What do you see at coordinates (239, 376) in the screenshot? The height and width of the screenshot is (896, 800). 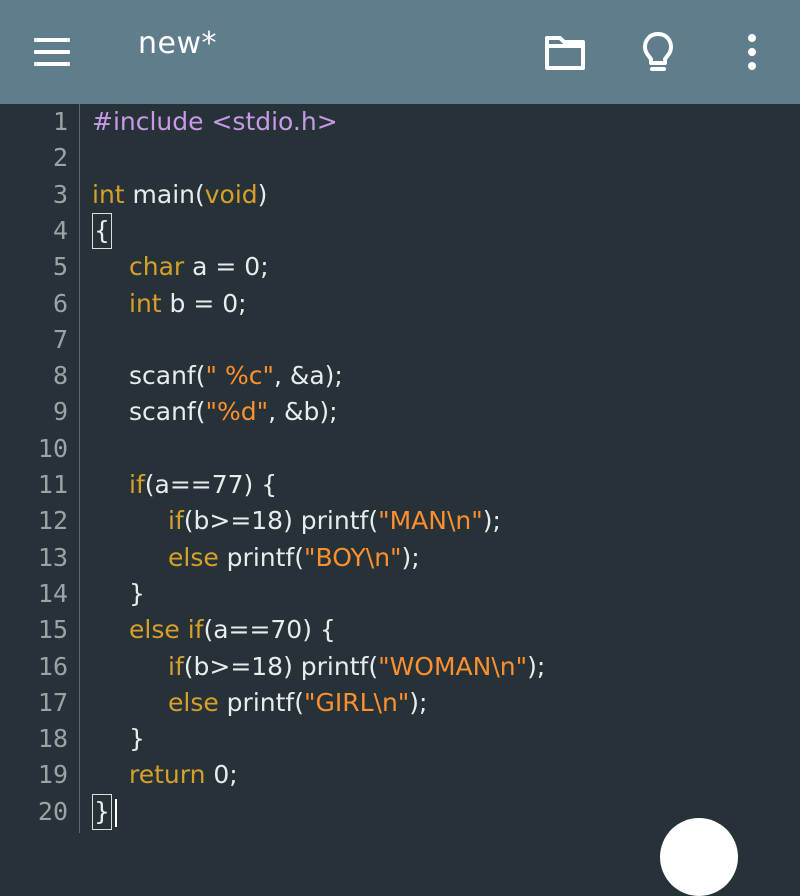 I see `code-token: " %c"` at bounding box center [239, 376].